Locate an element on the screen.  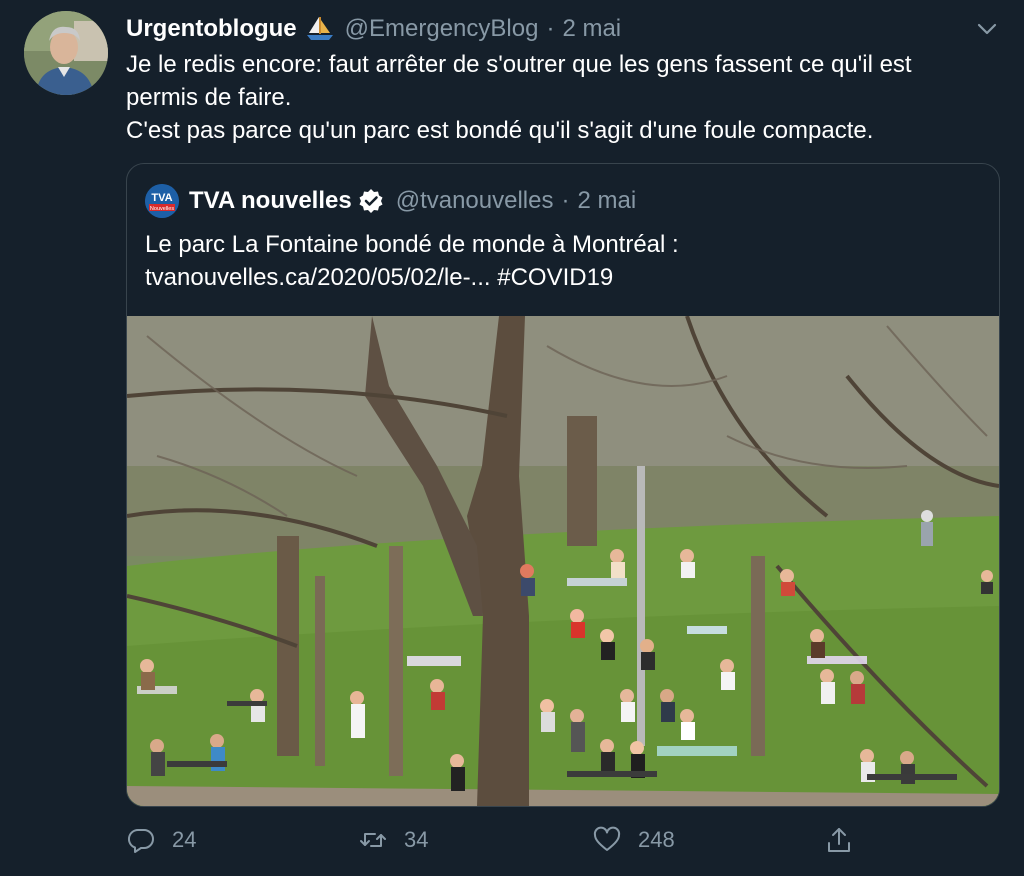
avatar-photo is located at coordinates (66, 53).